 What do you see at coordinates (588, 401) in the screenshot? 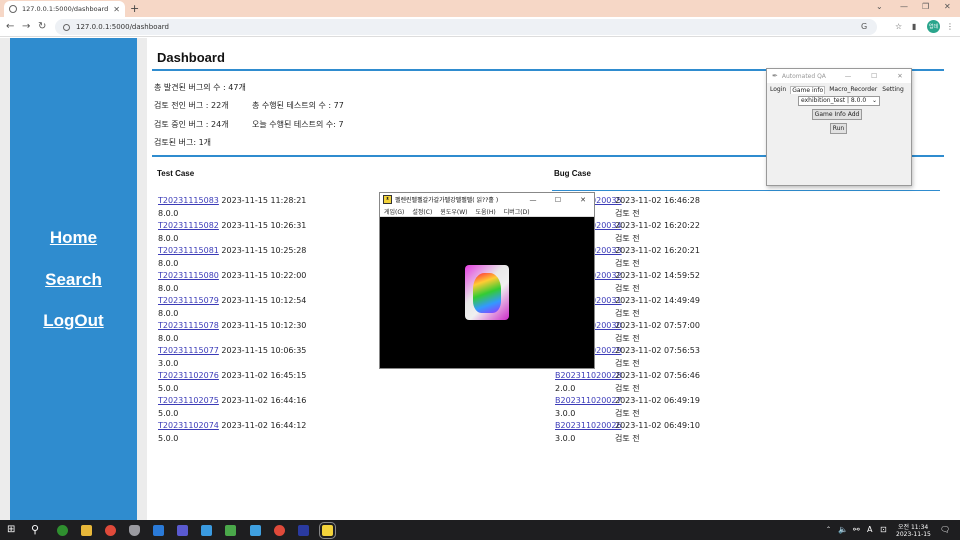
I see `bug-case-link: B202311020027` at bounding box center [588, 401].